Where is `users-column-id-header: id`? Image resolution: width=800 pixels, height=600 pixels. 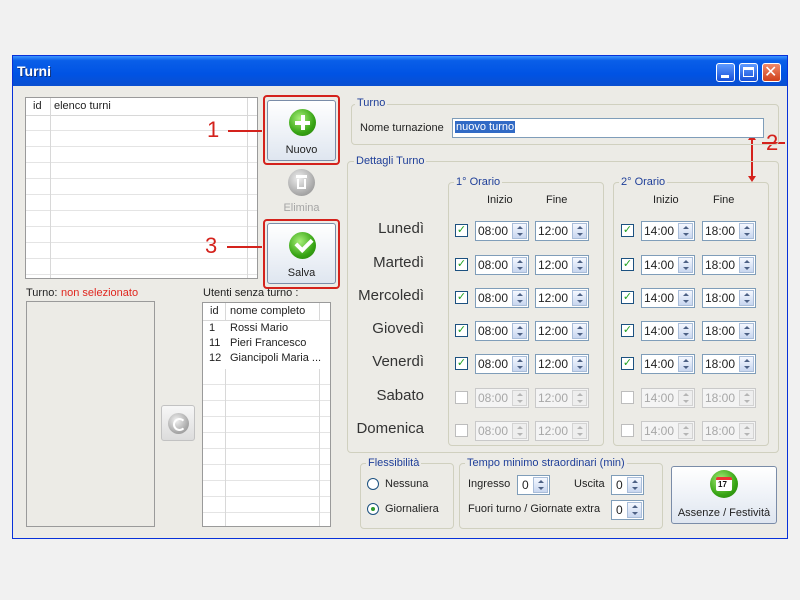
users-column-id-header: id is located at coordinates (214, 311).